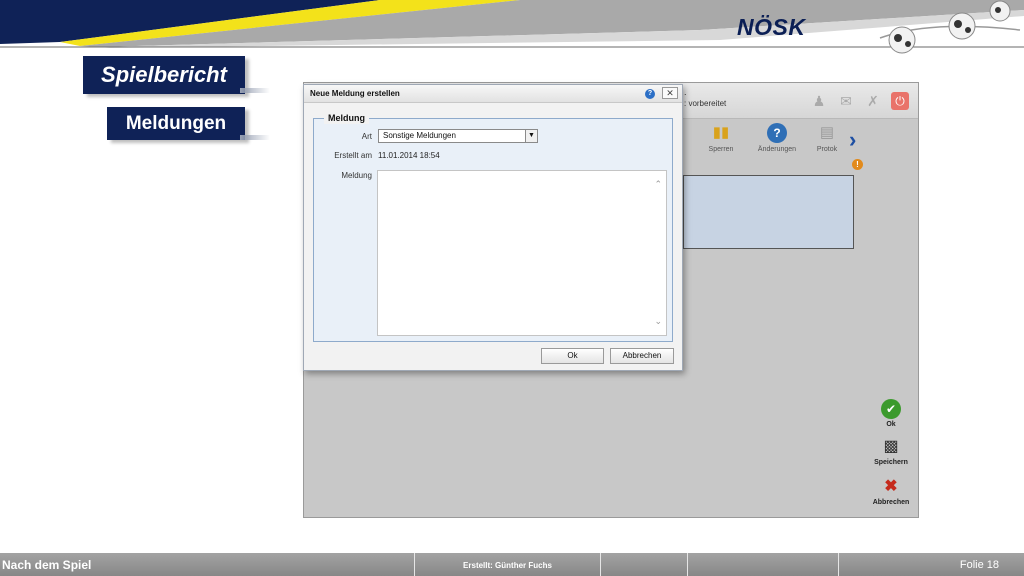 This screenshot has width=1024, height=576. Describe the element at coordinates (572, 356) in the screenshot. I see `ok-button: Ok` at that location.